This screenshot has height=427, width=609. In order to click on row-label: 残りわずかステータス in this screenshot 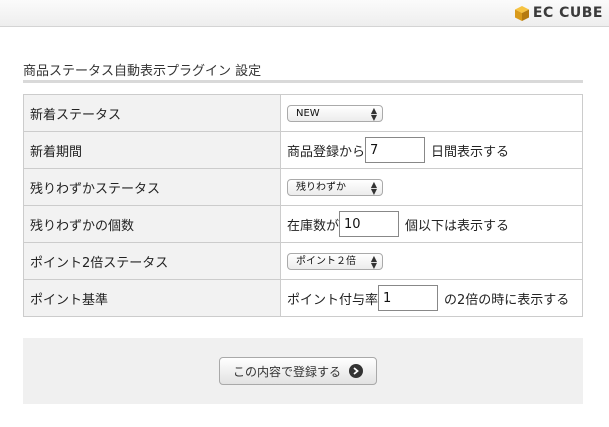, I will do `click(152, 187)`.